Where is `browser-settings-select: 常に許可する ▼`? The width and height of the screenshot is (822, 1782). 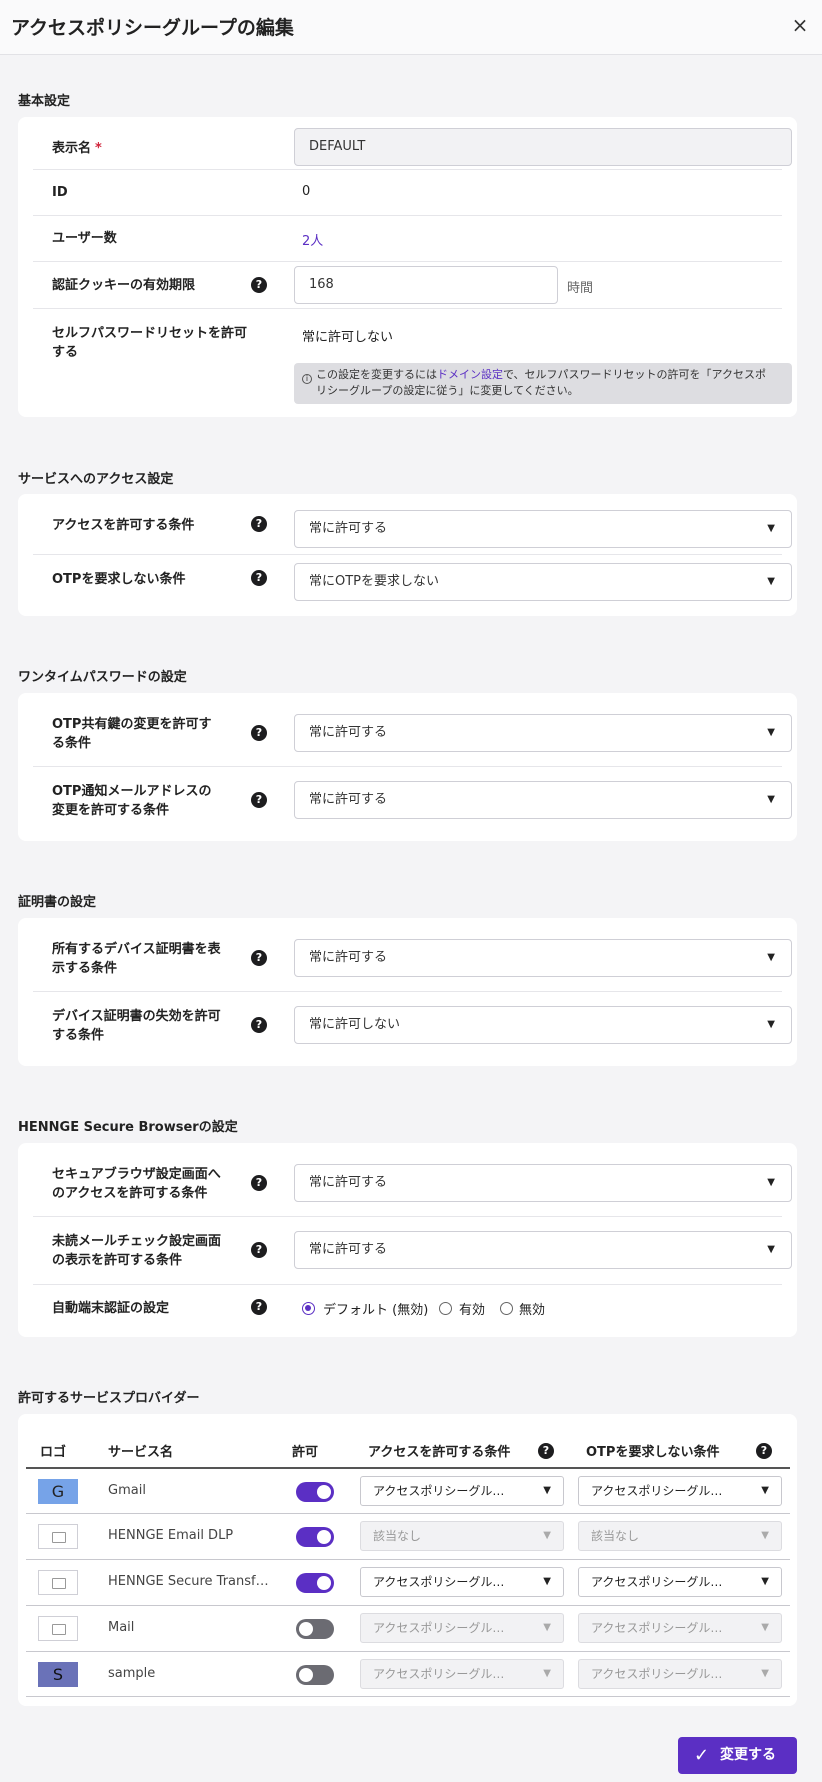 browser-settings-select: 常に許可する ▼ is located at coordinates (543, 1183).